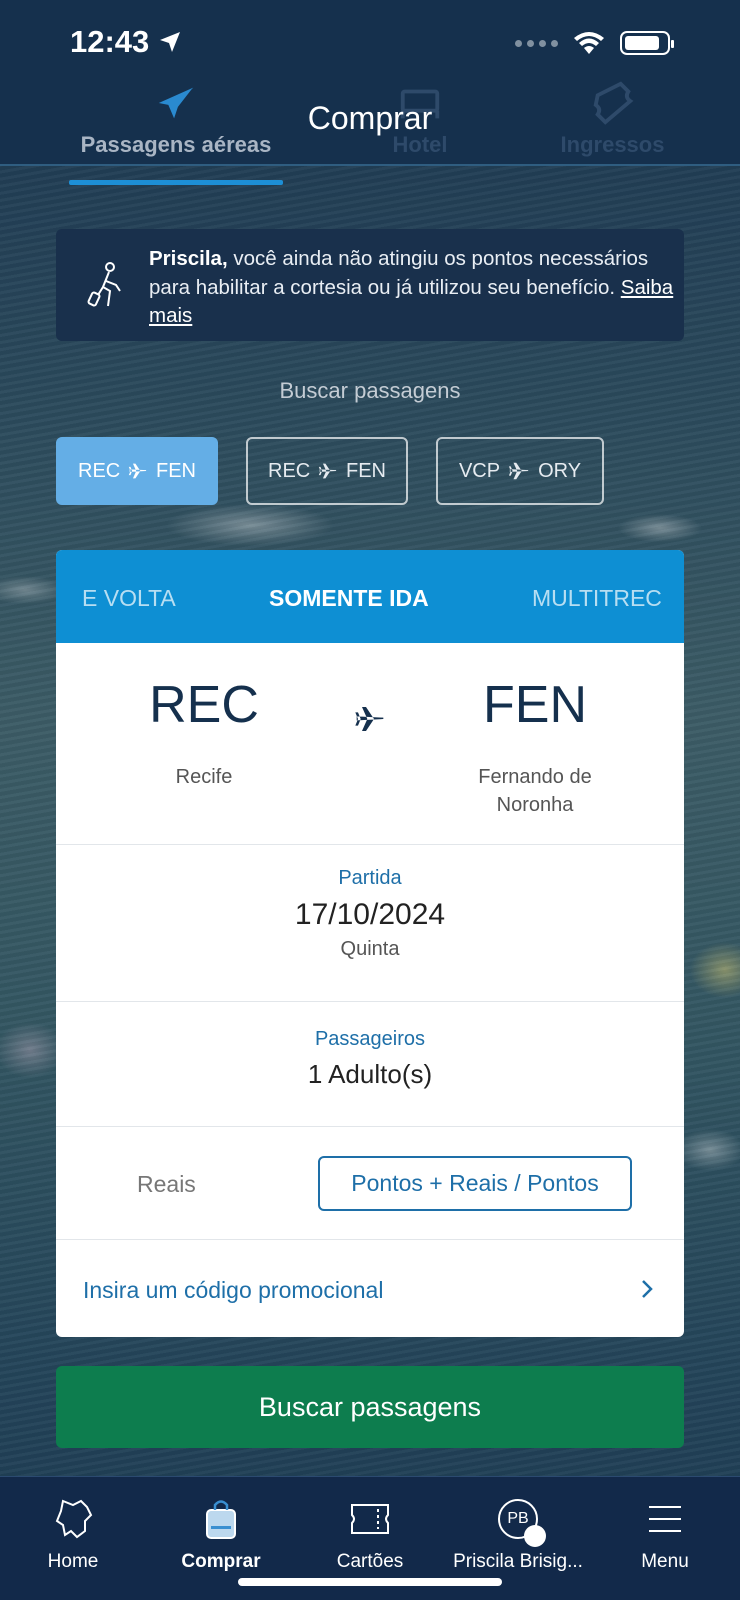 The height and width of the screenshot is (1600, 740). I want to click on status-indicators, so click(594, 43).